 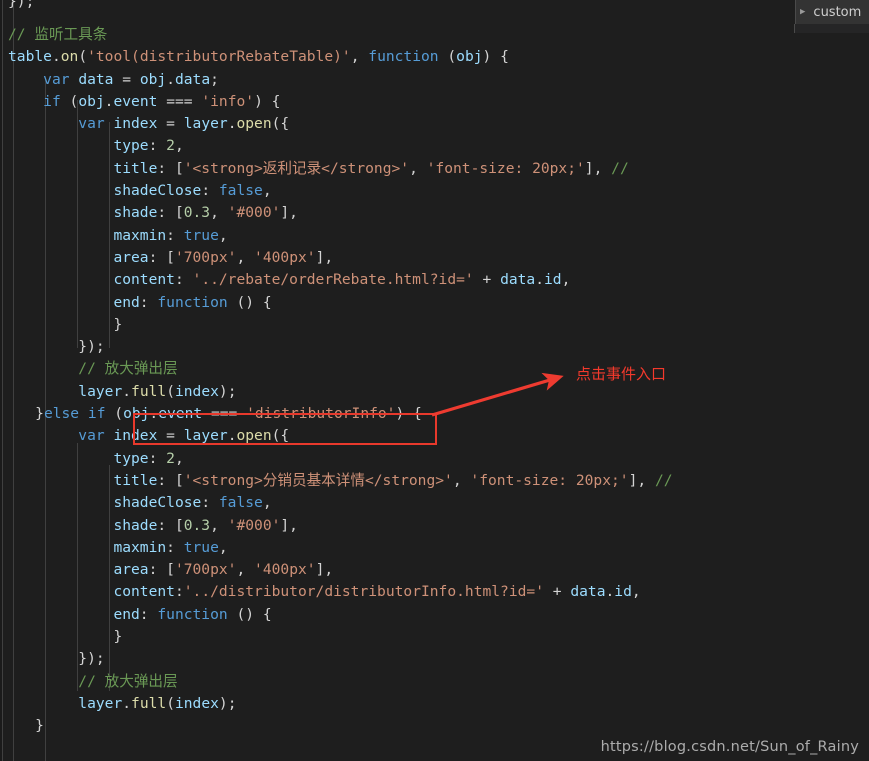 What do you see at coordinates (434, 80) in the screenshot?
I see `code-line: var data = obj.data;` at bounding box center [434, 80].